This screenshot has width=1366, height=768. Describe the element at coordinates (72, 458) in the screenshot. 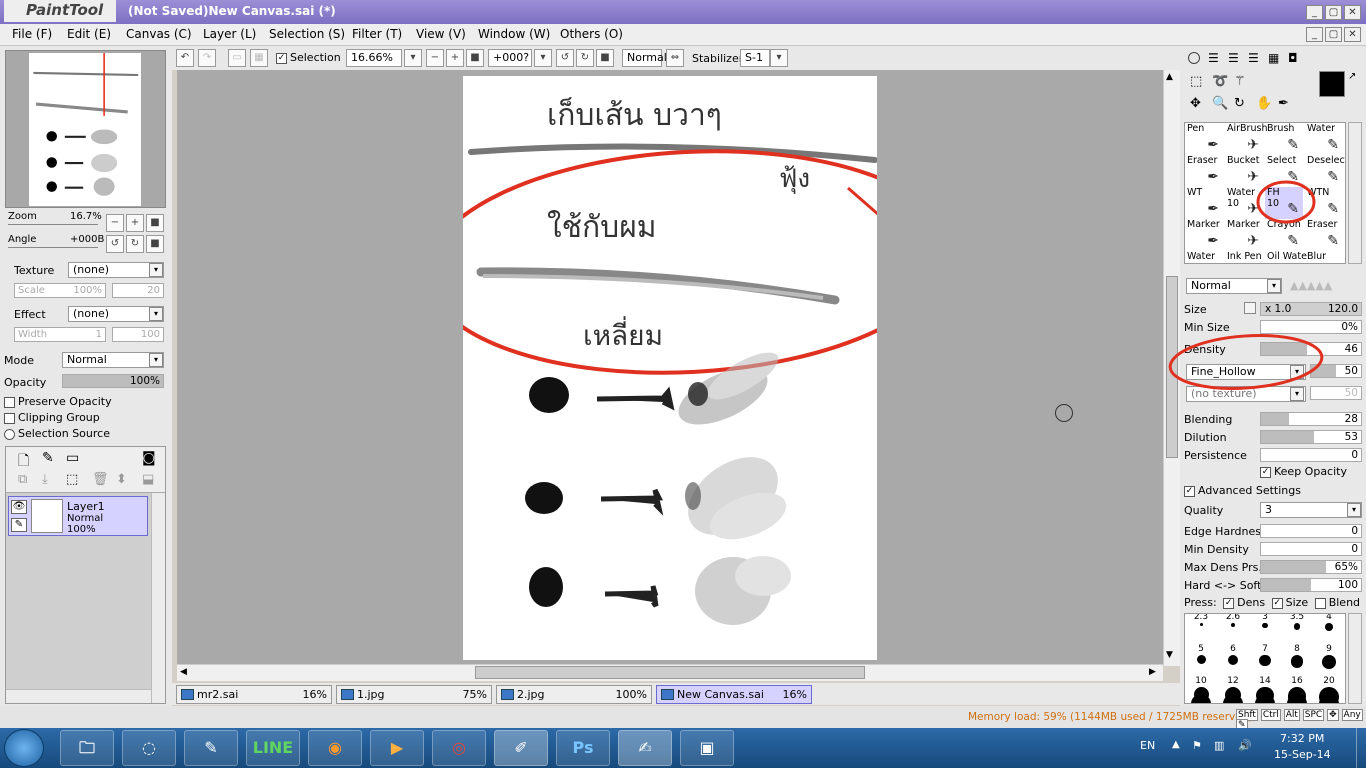

I see `new-folder-icon: ▭` at that location.